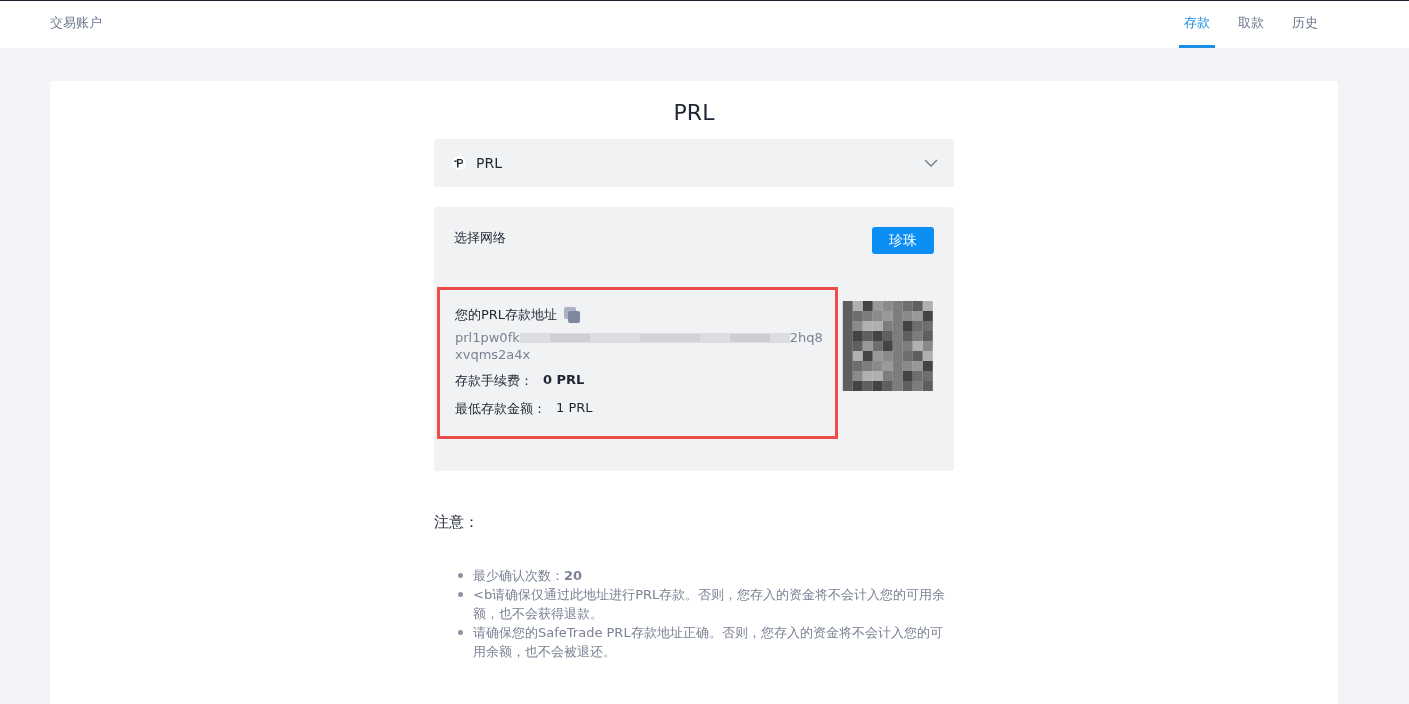  What do you see at coordinates (500, 409) in the screenshot?
I see `minimum-label: 最低存款金额：` at bounding box center [500, 409].